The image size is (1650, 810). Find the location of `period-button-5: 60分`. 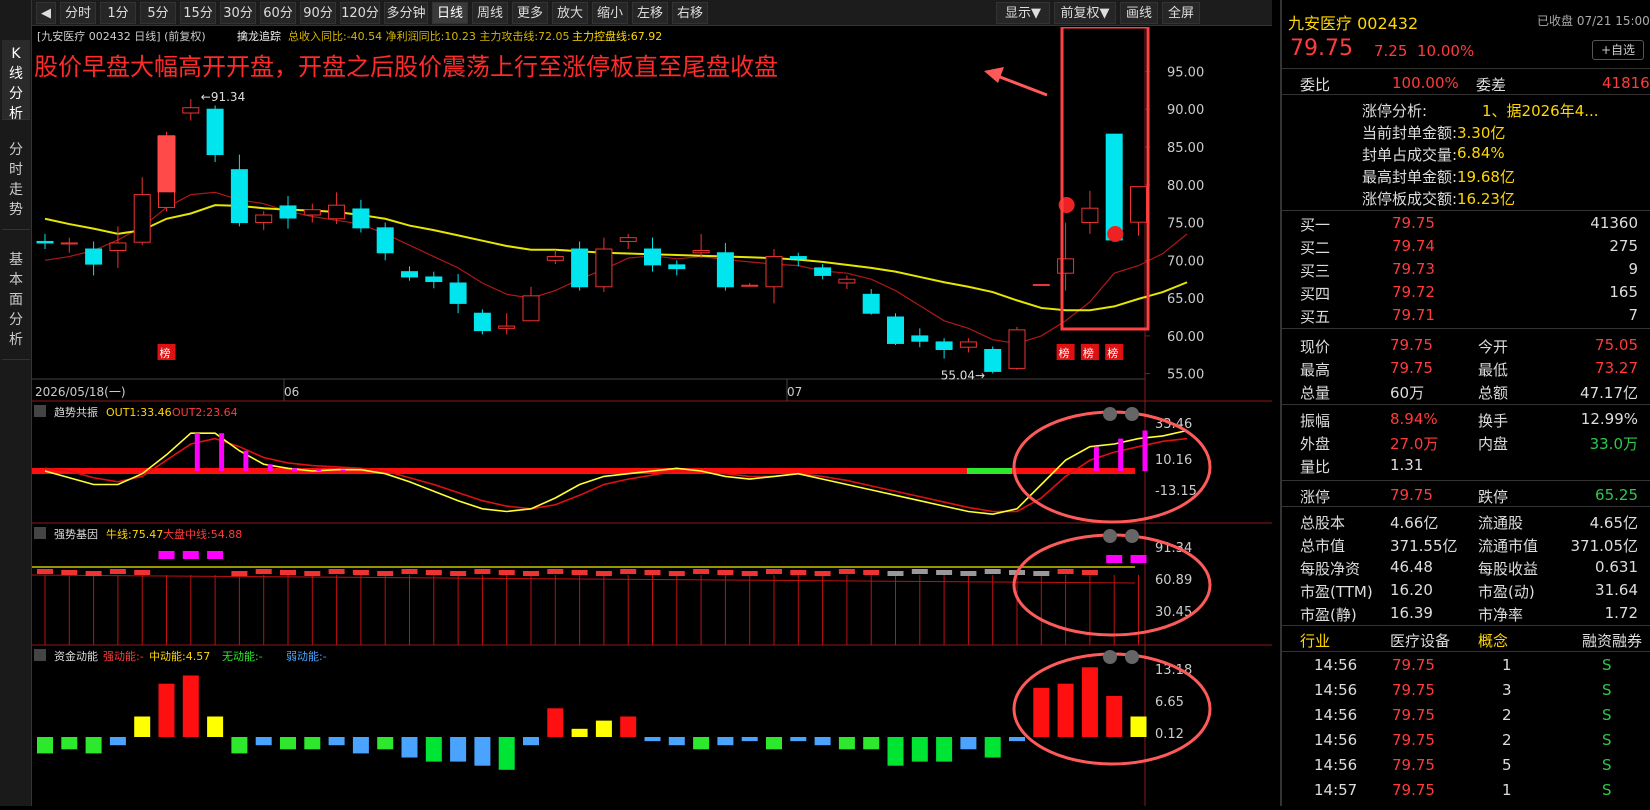

period-button-5: 60分 is located at coordinates (278, 13).